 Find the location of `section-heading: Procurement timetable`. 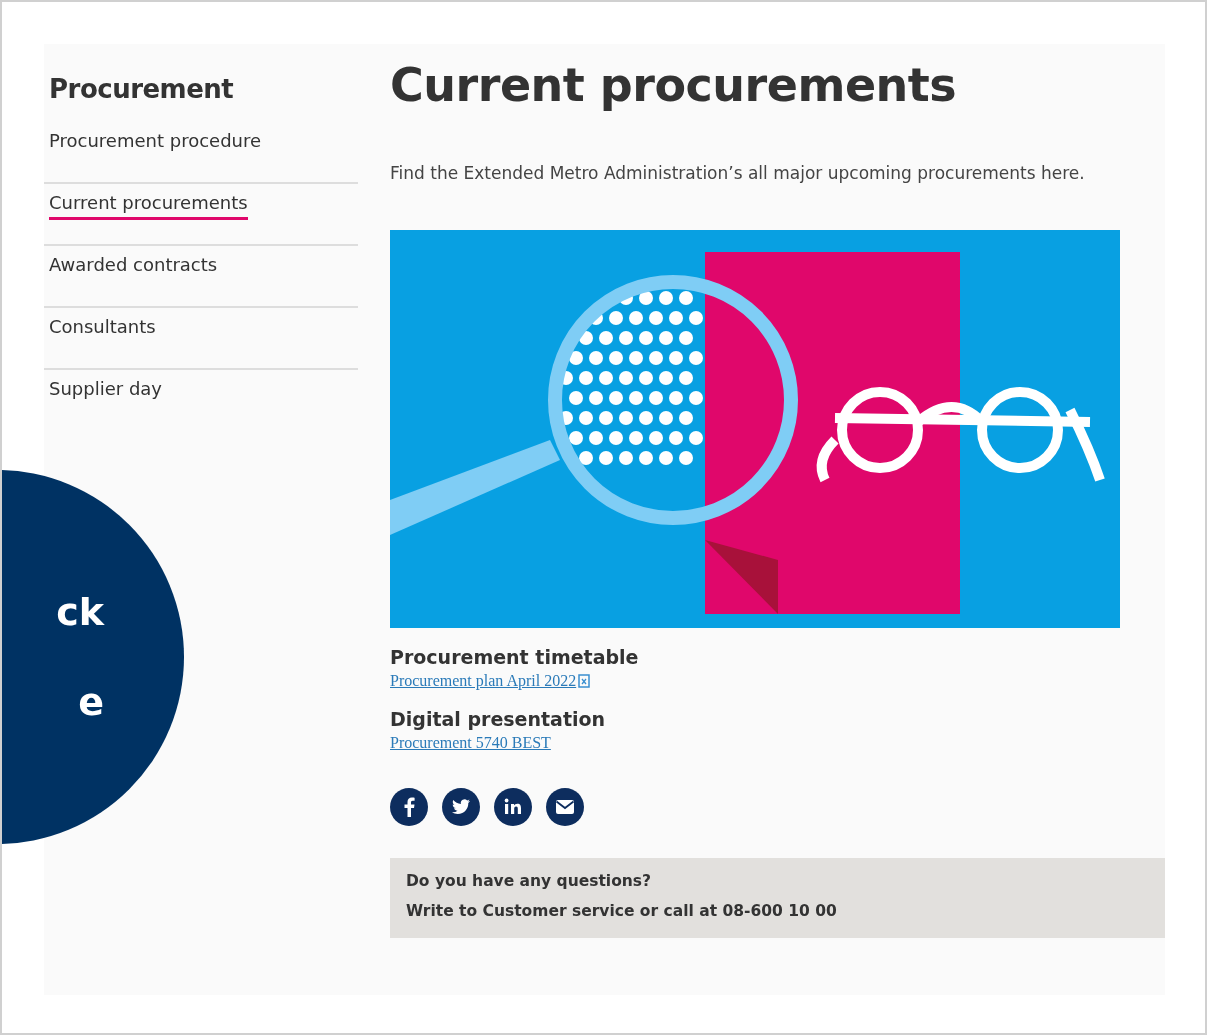

section-heading: Procurement timetable is located at coordinates (515, 657).